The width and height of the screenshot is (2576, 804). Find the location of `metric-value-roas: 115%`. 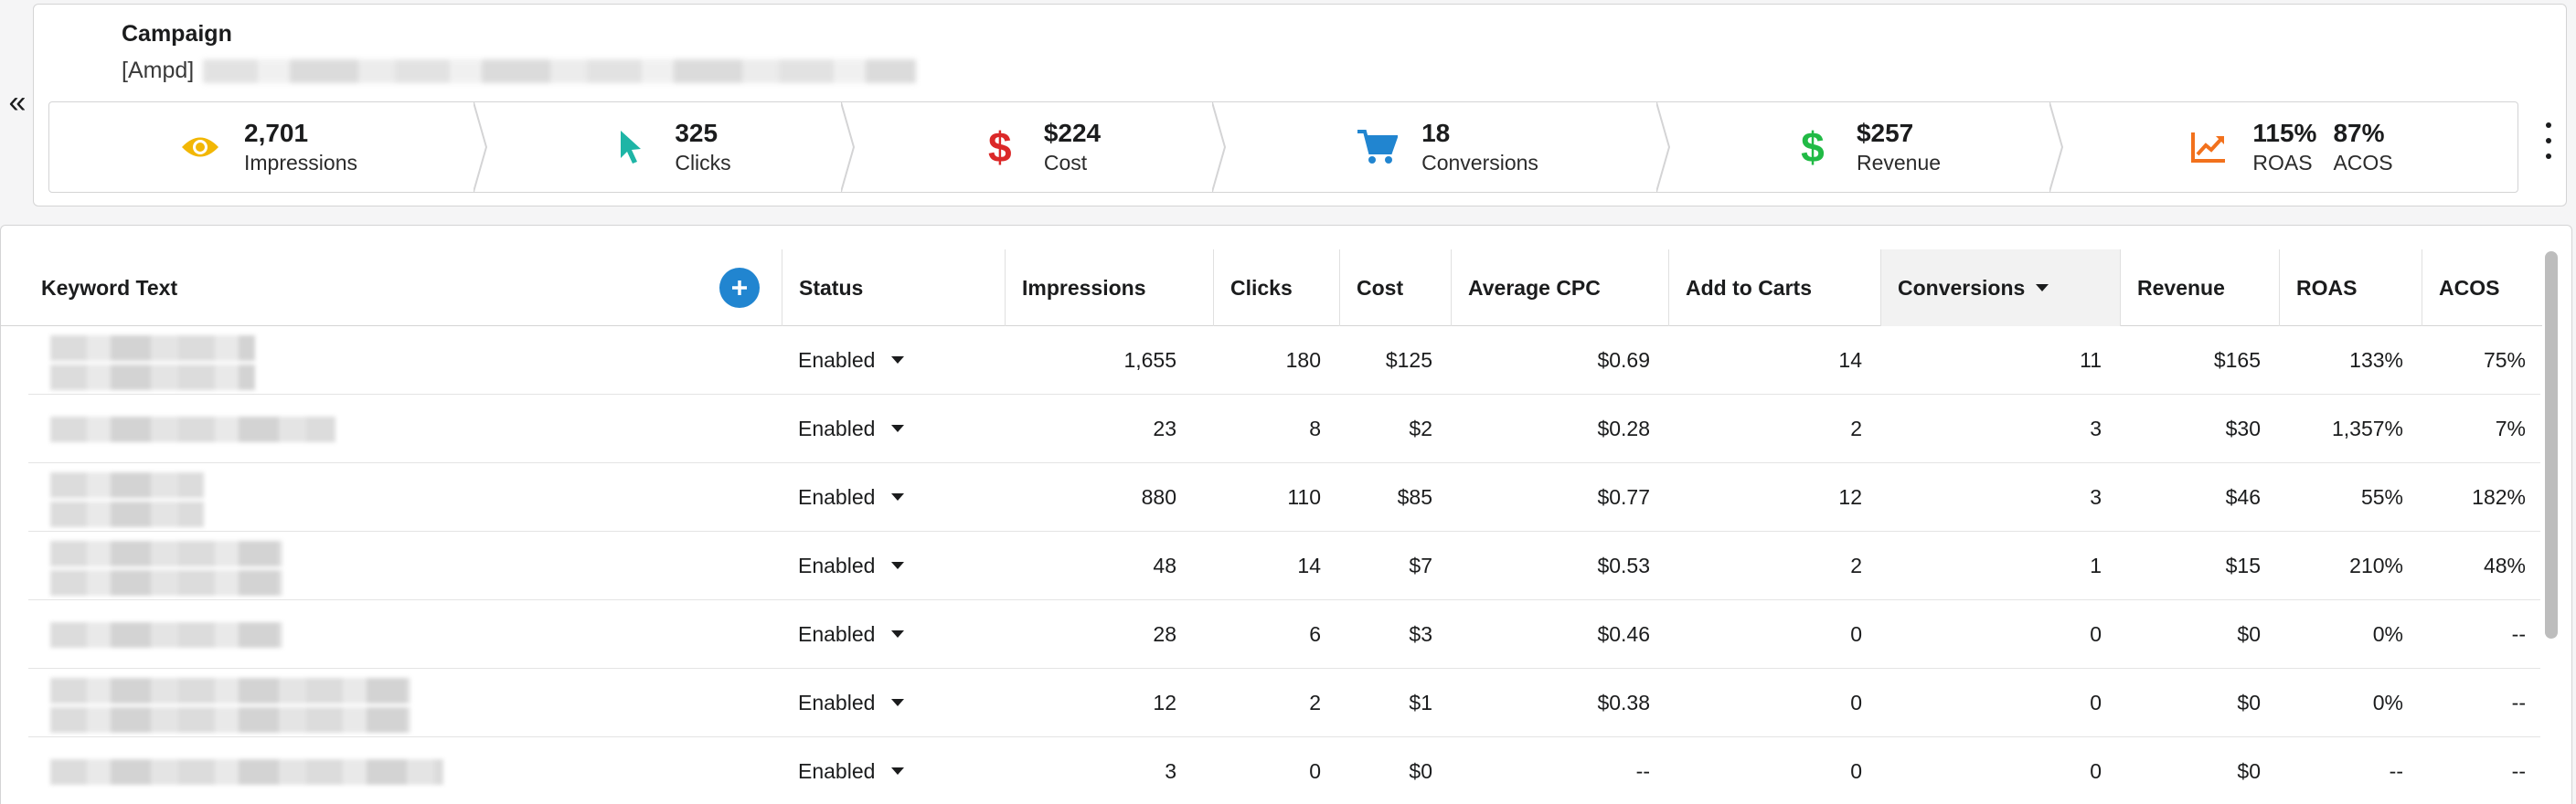

metric-value-roas: 115% is located at coordinates (2284, 133).